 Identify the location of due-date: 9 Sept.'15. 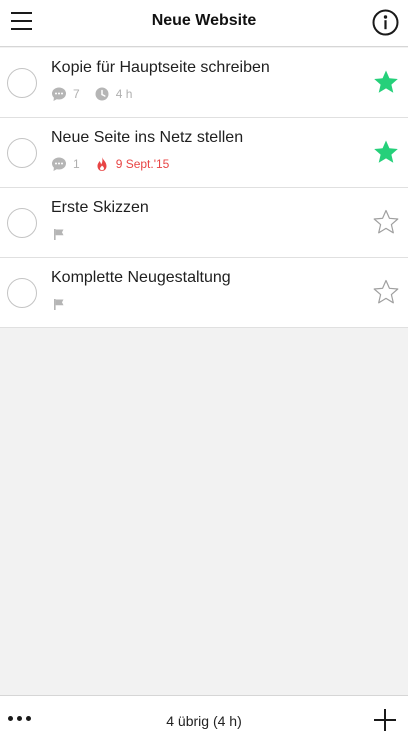
(142, 164).